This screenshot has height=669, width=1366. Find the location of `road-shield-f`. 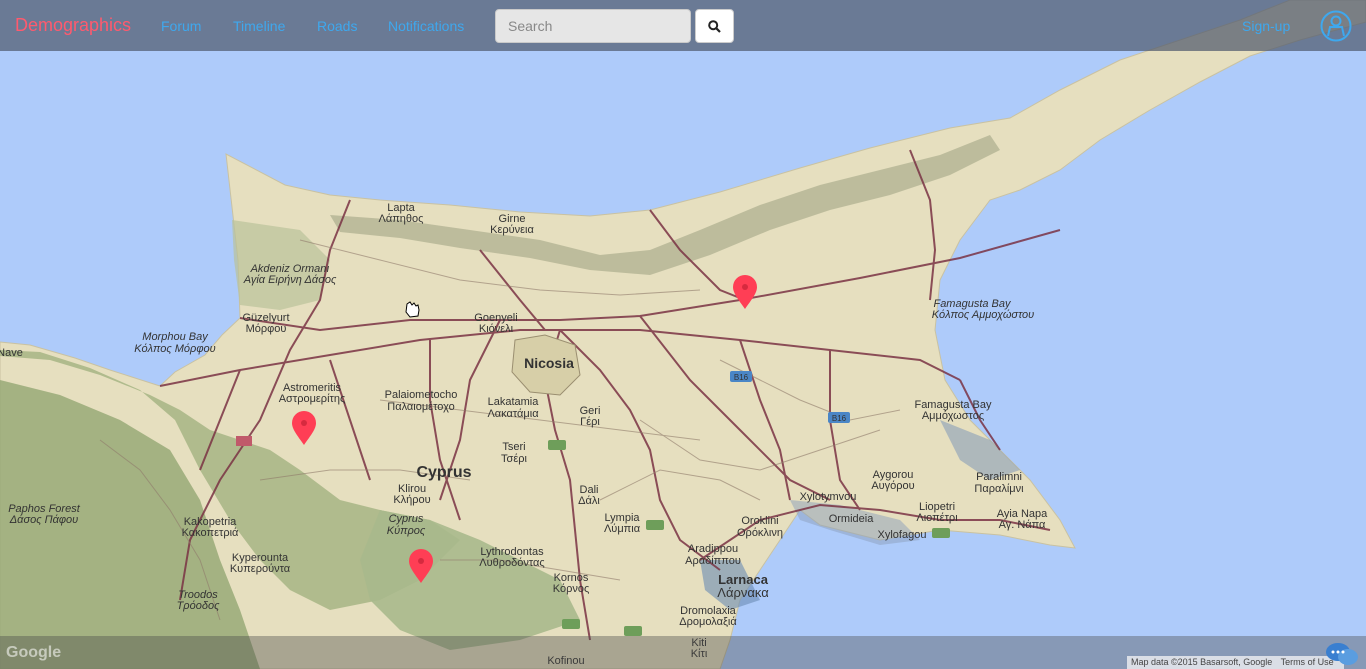

road-shield-f is located at coordinates (633, 631).